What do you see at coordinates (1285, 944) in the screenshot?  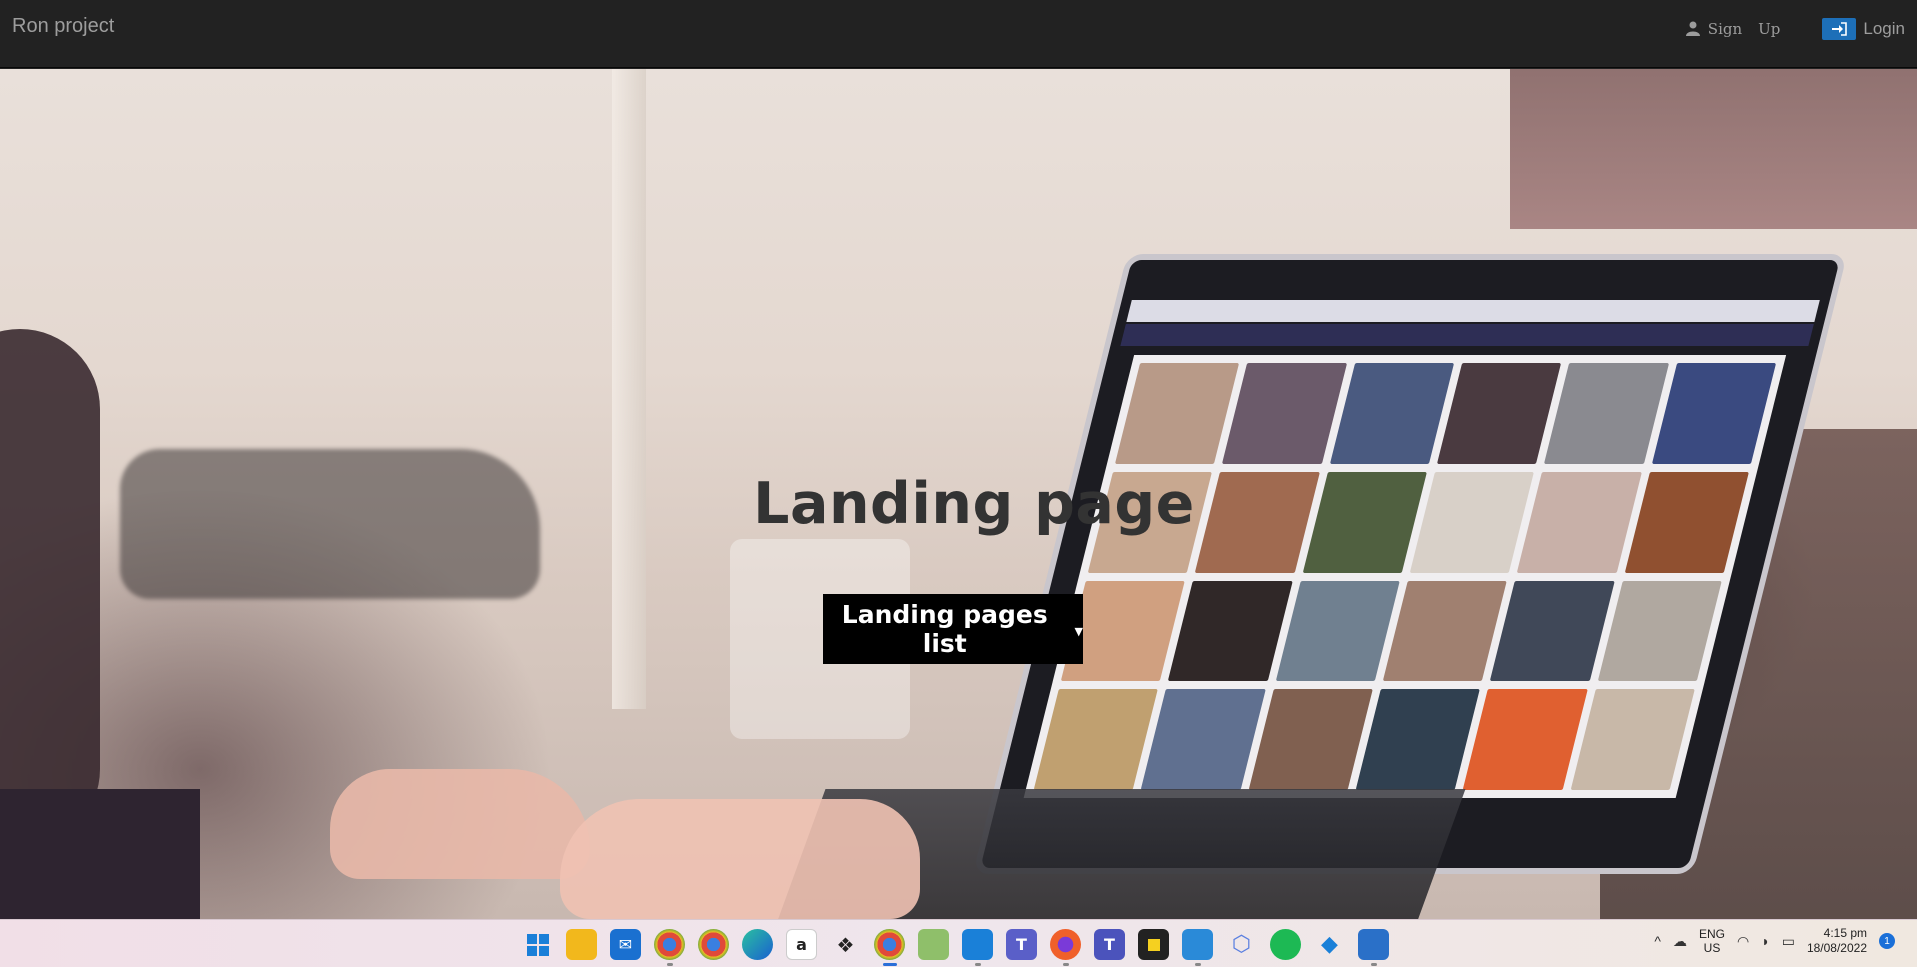 I see `spotify-icon` at bounding box center [1285, 944].